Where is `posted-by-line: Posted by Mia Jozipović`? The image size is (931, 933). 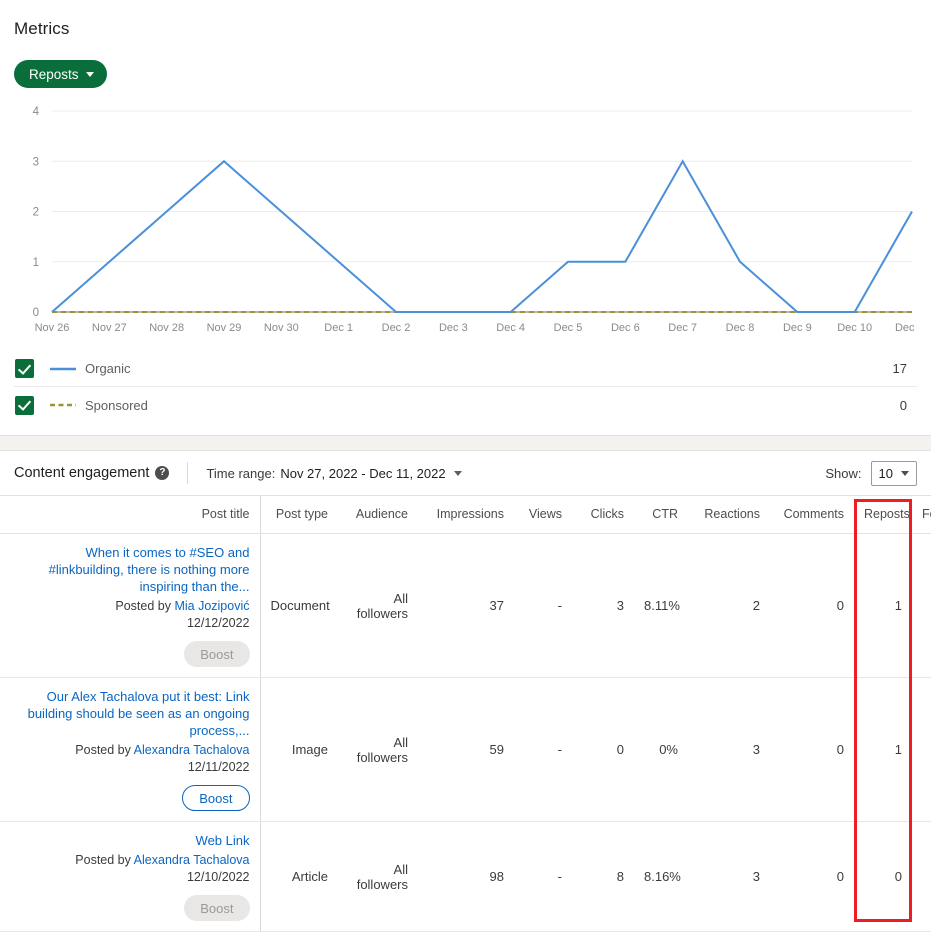
posted-by-line: Posted by Mia Jozipović is located at coordinates (129, 606).